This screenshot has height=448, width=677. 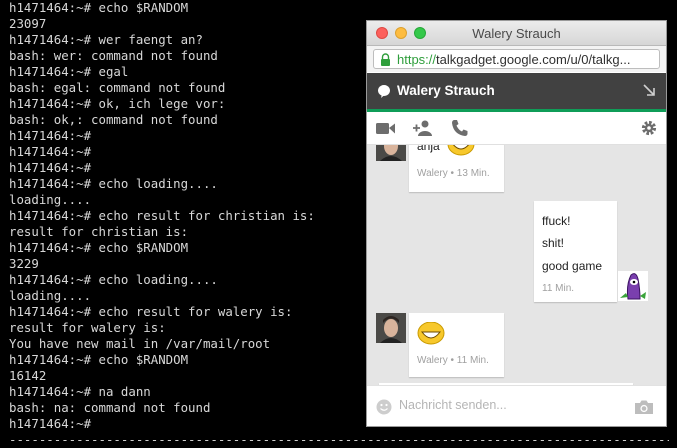 What do you see at coordinates (99, 231) in the screenshot?
I see `terminal-line: result for christian is:` at bounding box center [99, 231].